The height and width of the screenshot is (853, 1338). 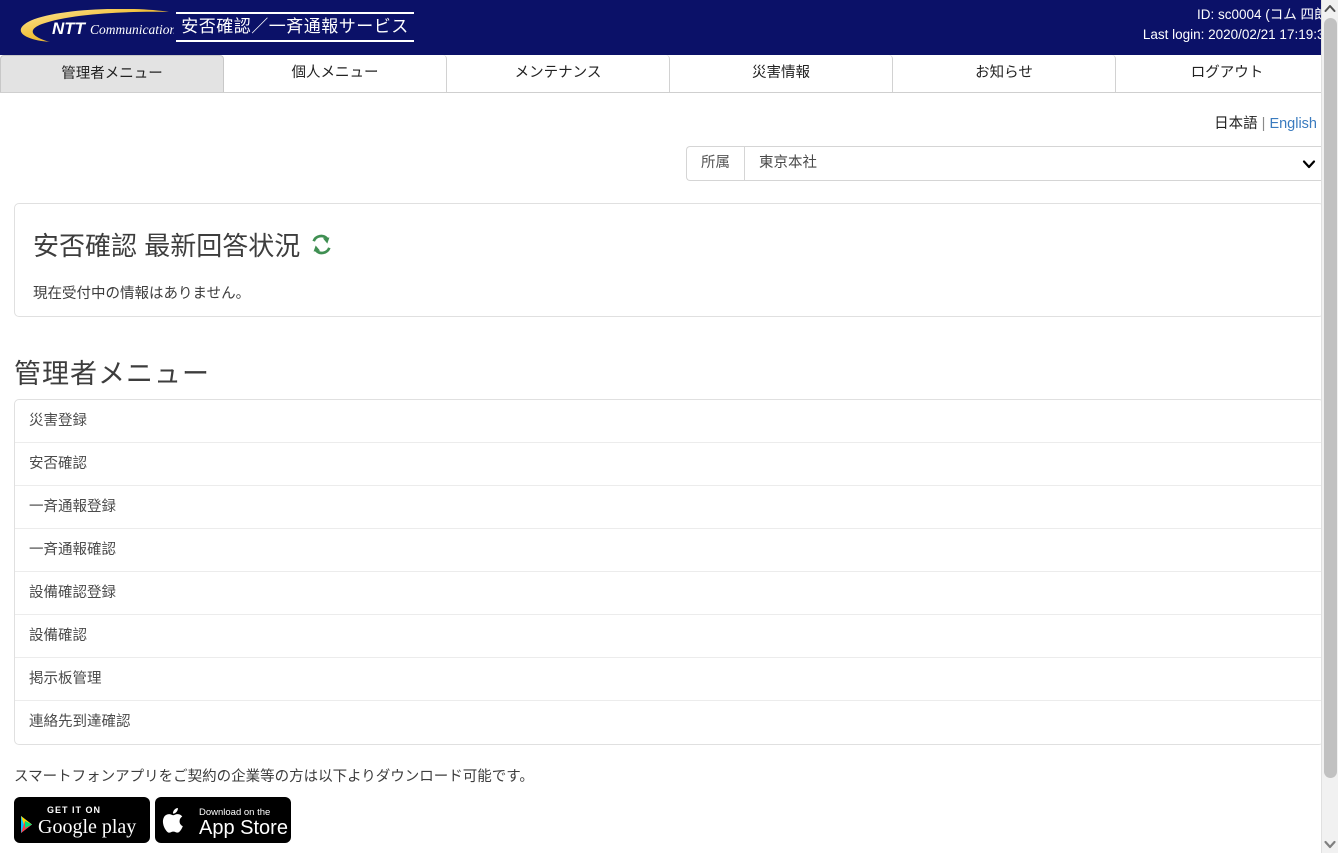 I want to click on language-english: English, so click(x=1293, y=124).